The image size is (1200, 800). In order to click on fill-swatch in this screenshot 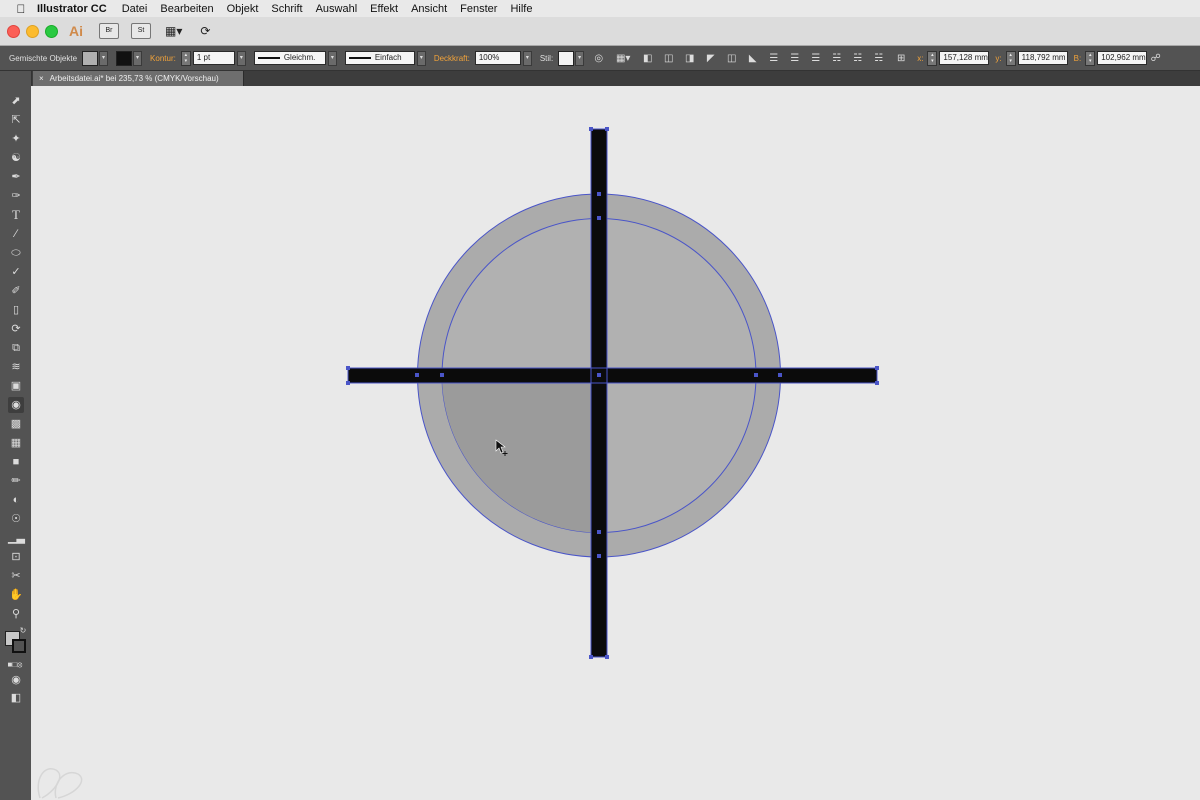, I will do `click(90, 58)`.